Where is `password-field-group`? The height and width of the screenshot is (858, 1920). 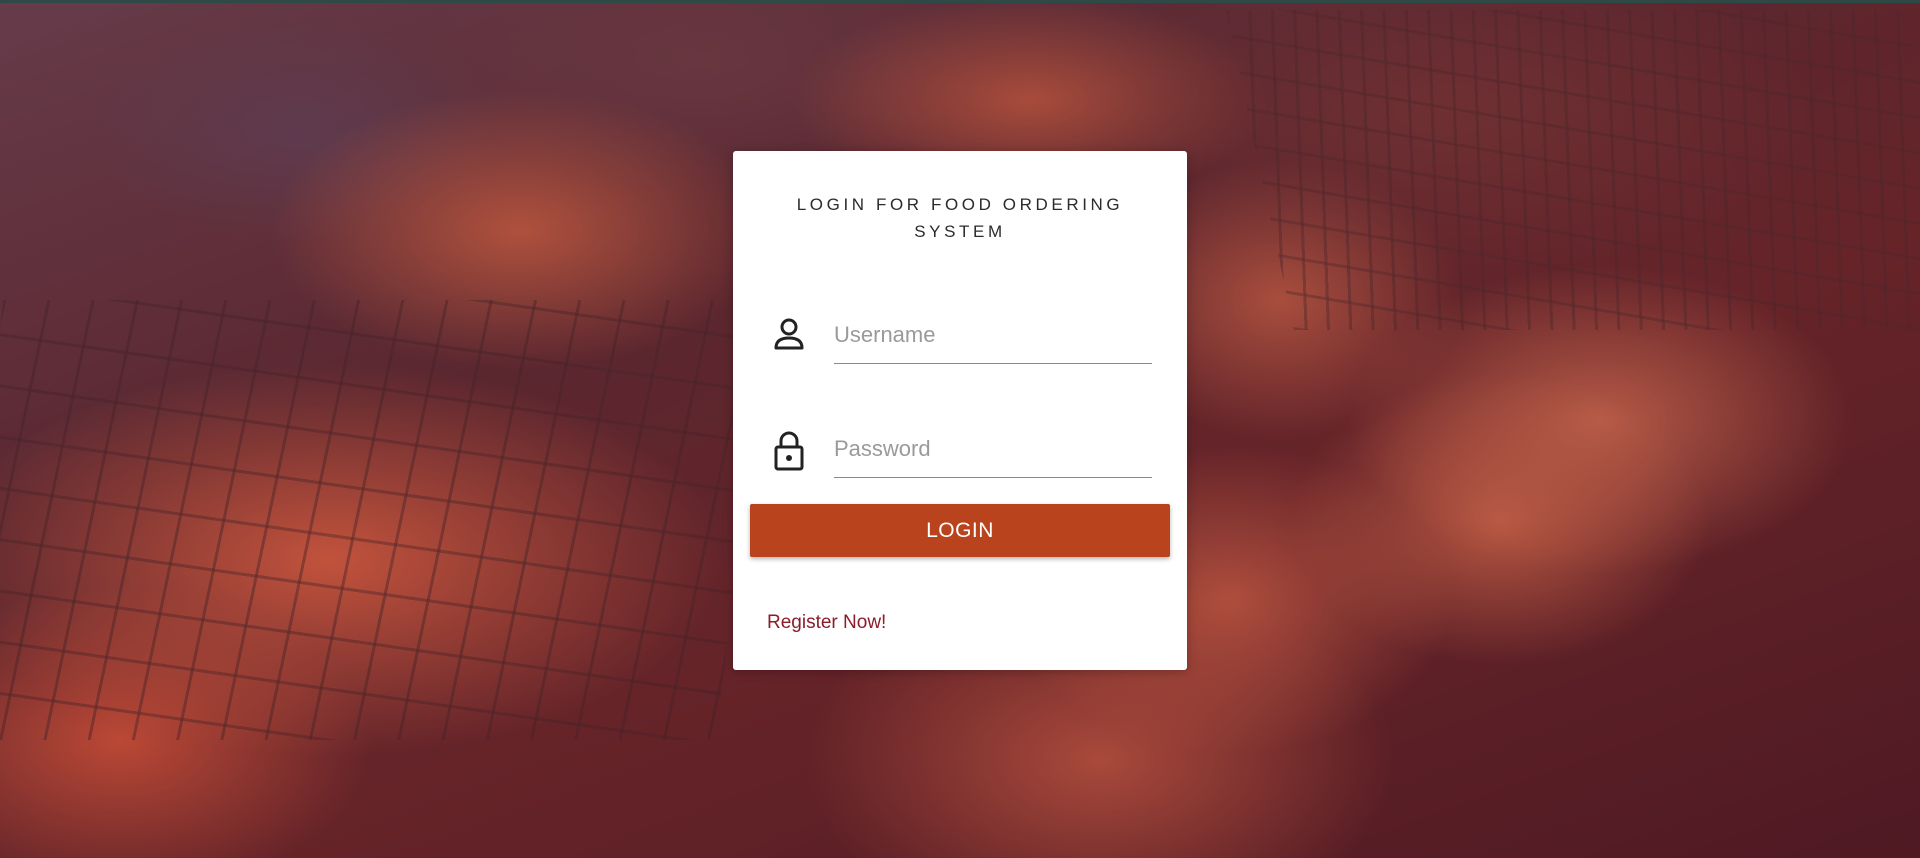 password-field-group is located at coordinates (961, 451).